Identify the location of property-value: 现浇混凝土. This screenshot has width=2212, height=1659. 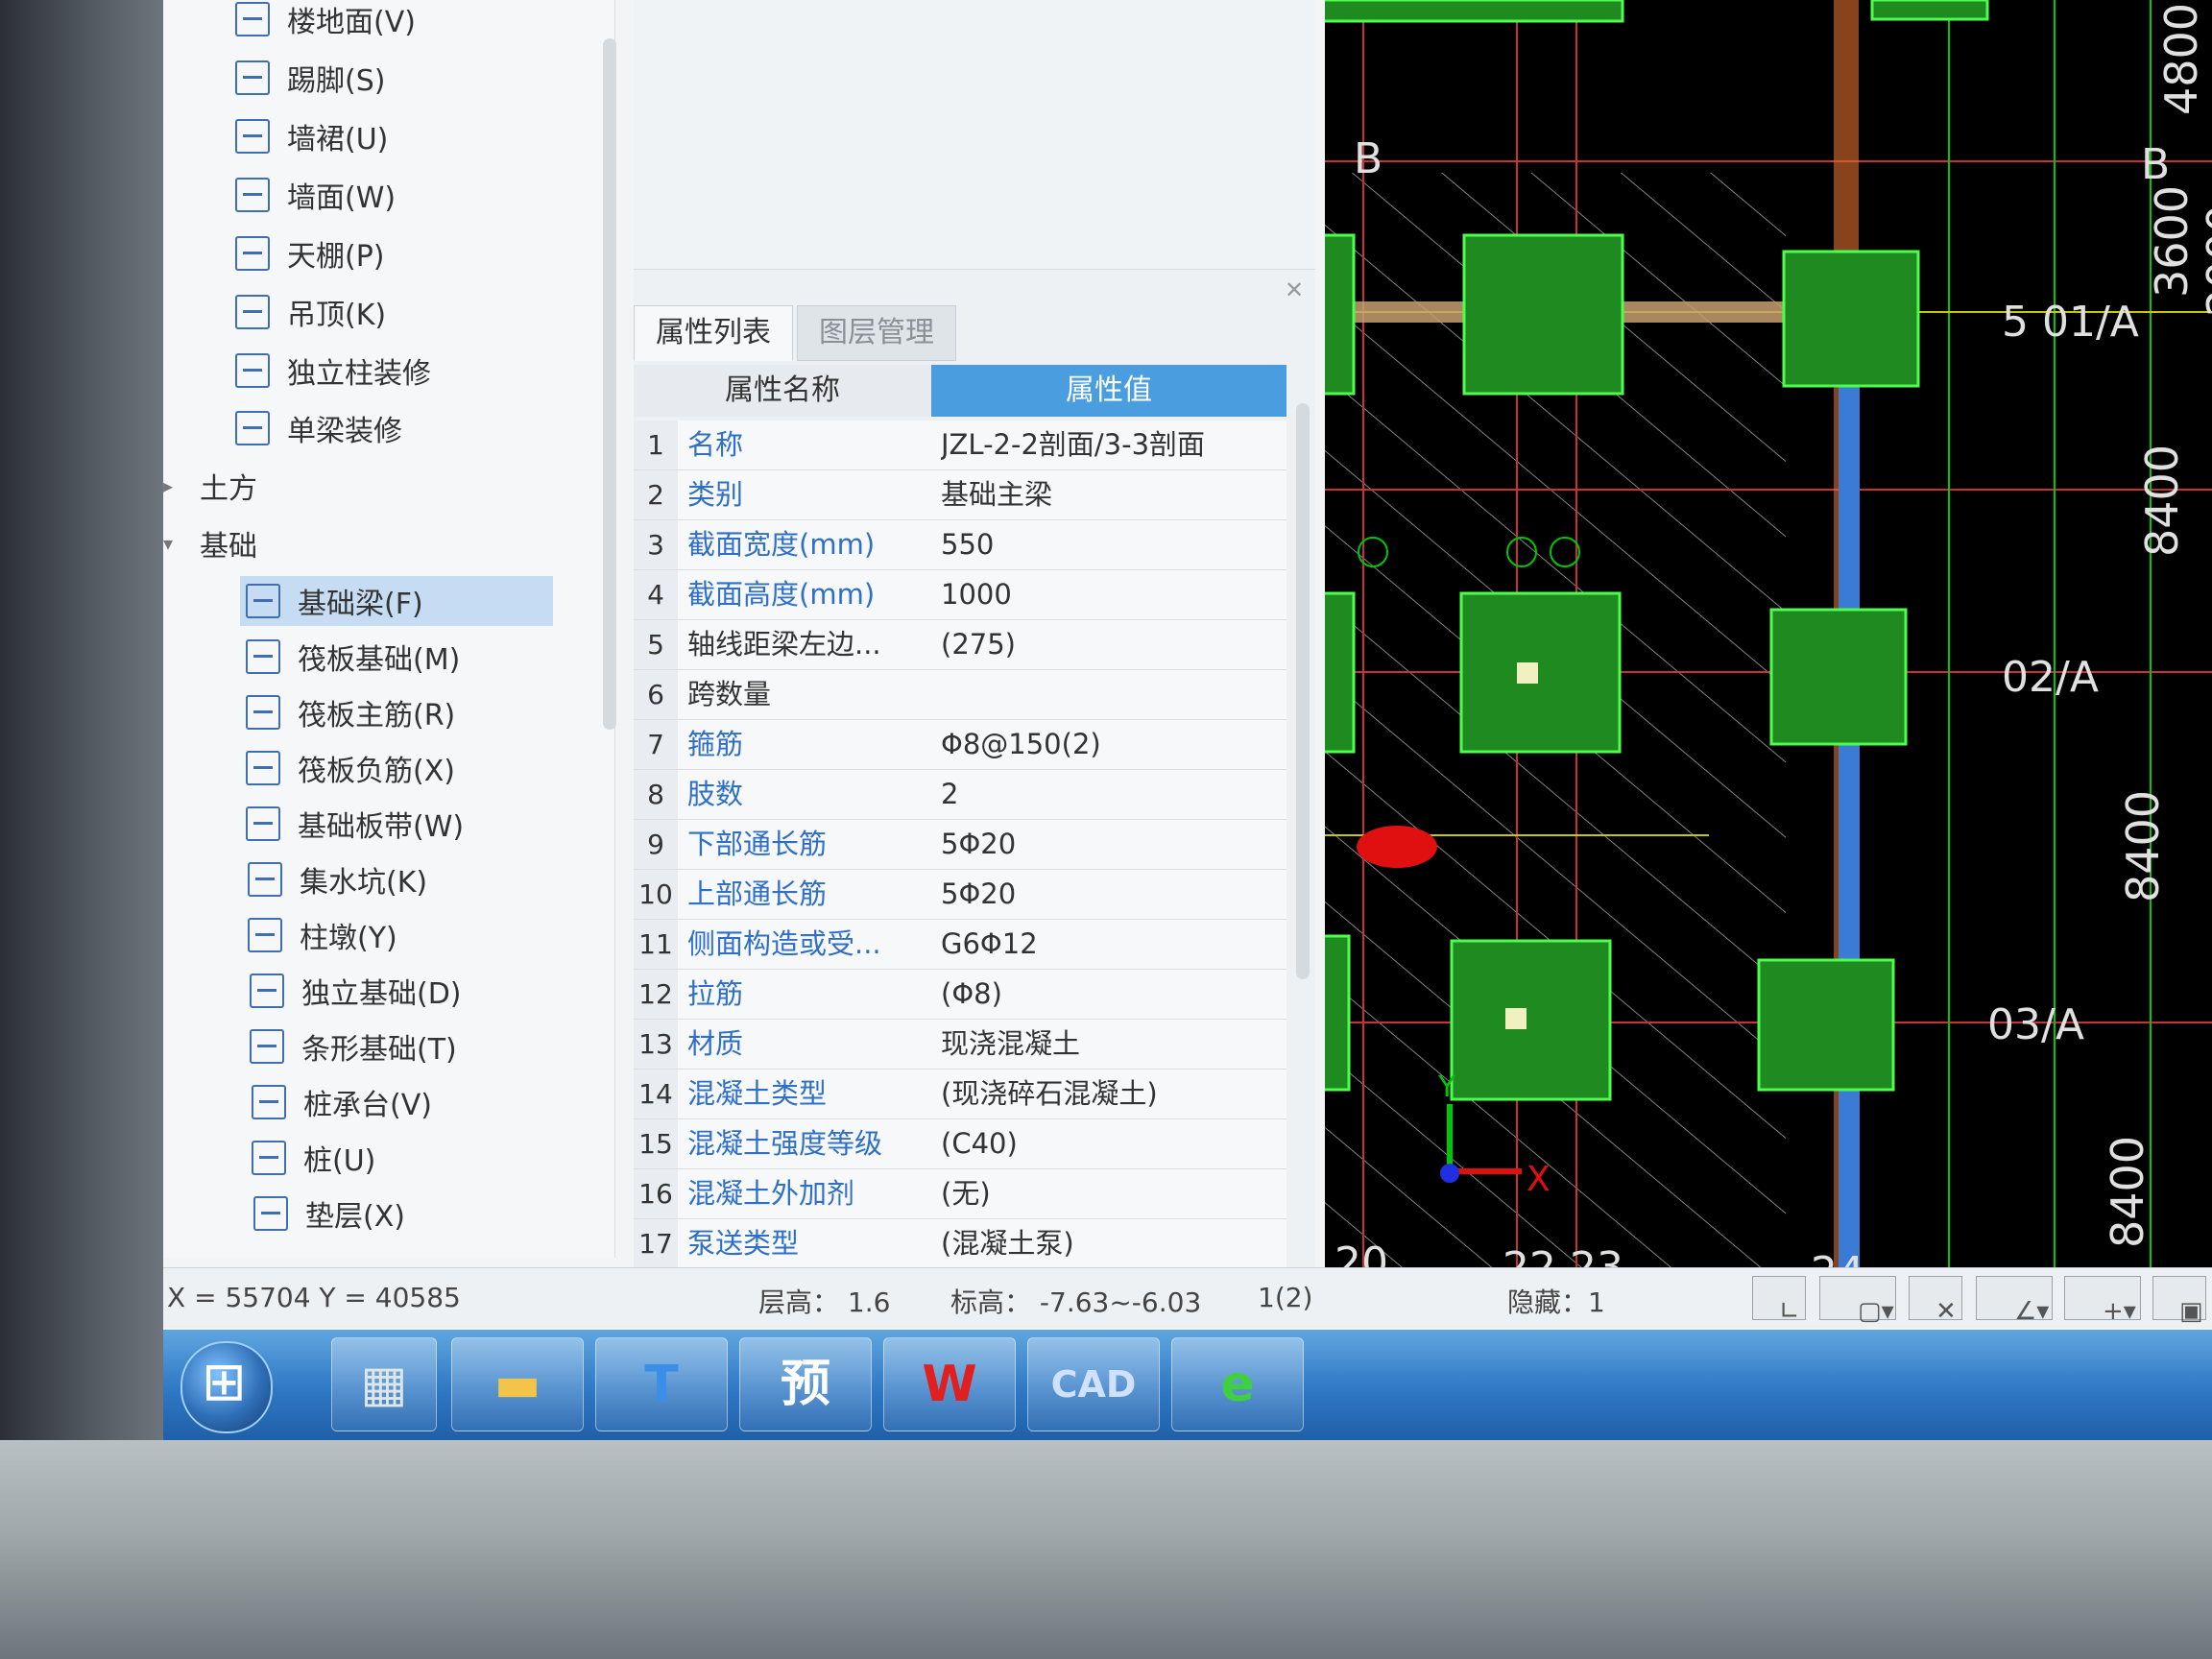
(1109, 1044).